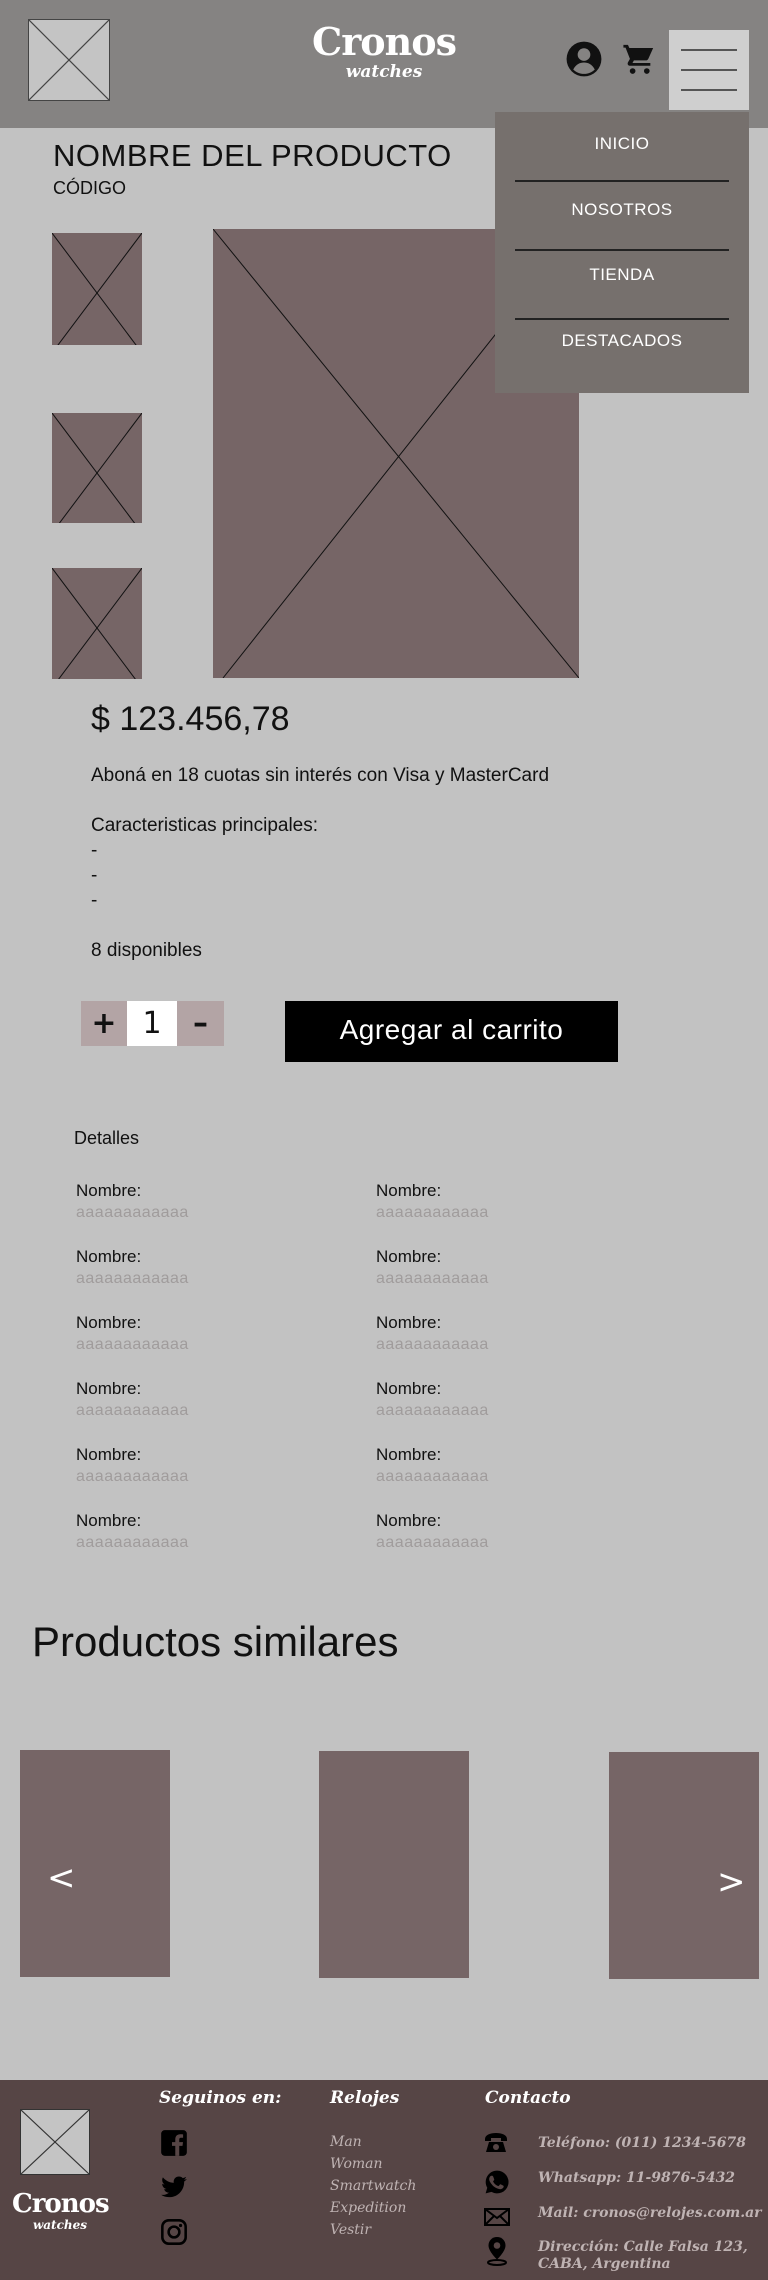  Describe the element at coordinates (497, 2182) in the screenshot. I see `whatsapp-icon` at that location.